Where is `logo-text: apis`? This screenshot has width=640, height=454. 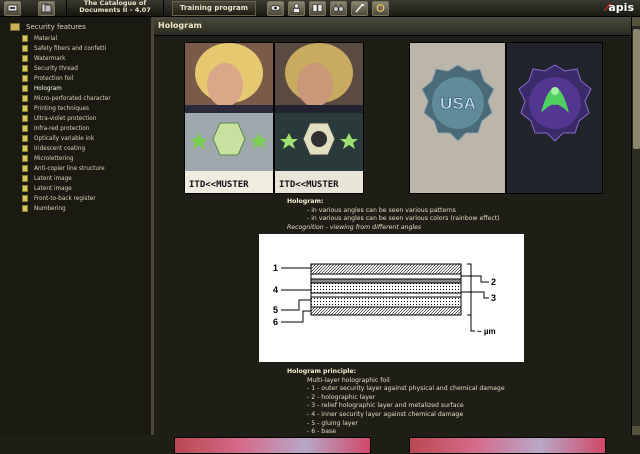 logo-text: apis is located at coordinates (621, 7).